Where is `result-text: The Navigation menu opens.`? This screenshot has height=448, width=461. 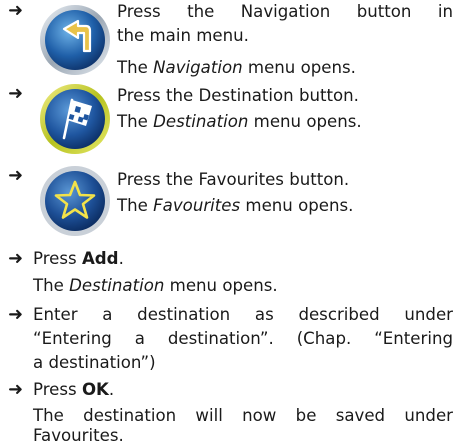 result-text: The Navigation menu opens. is located at coordinates (236, 67).